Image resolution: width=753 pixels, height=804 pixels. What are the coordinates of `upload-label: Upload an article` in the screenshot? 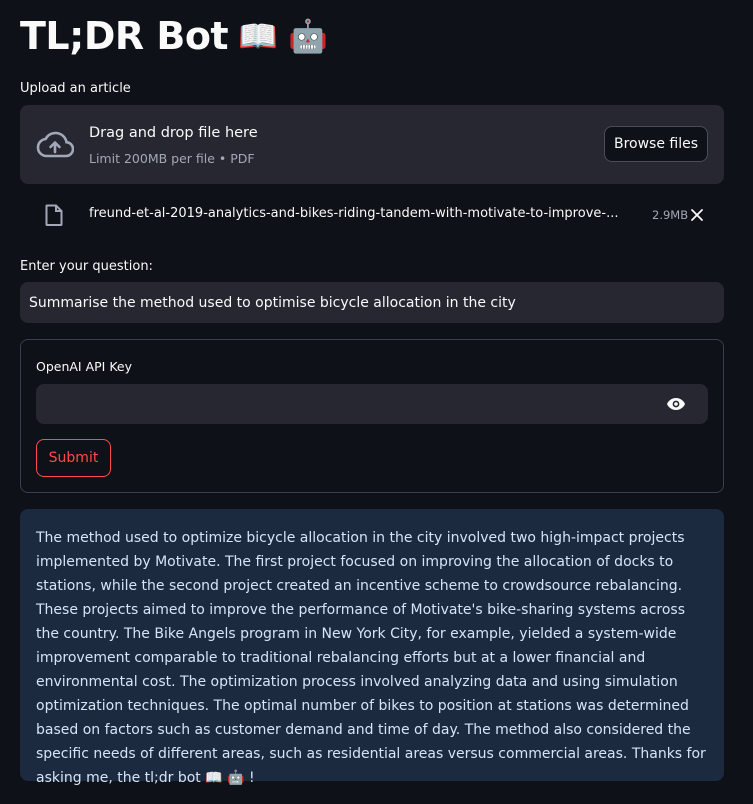 It's located at (75, 88).